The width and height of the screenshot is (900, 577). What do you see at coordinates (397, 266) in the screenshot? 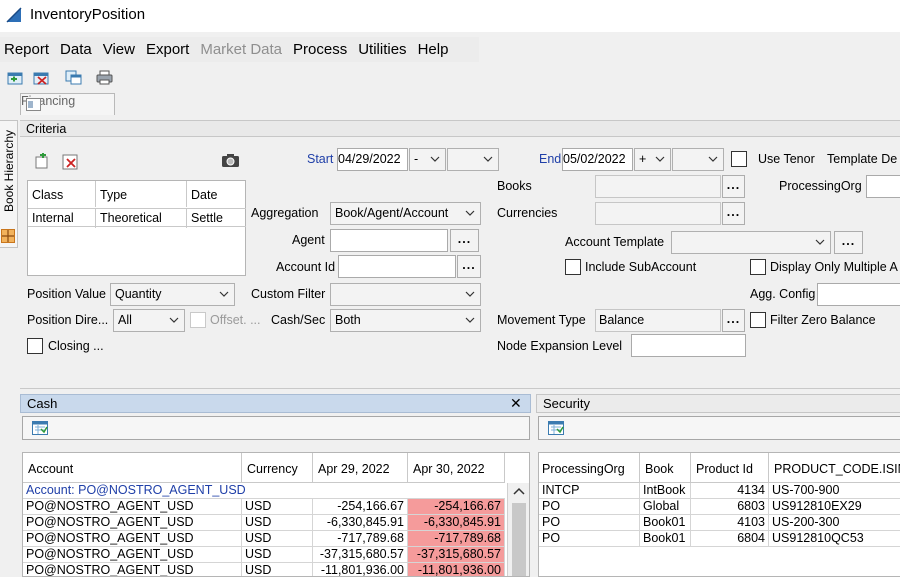
I see `account-id-input` at bounding box center [397, 266].